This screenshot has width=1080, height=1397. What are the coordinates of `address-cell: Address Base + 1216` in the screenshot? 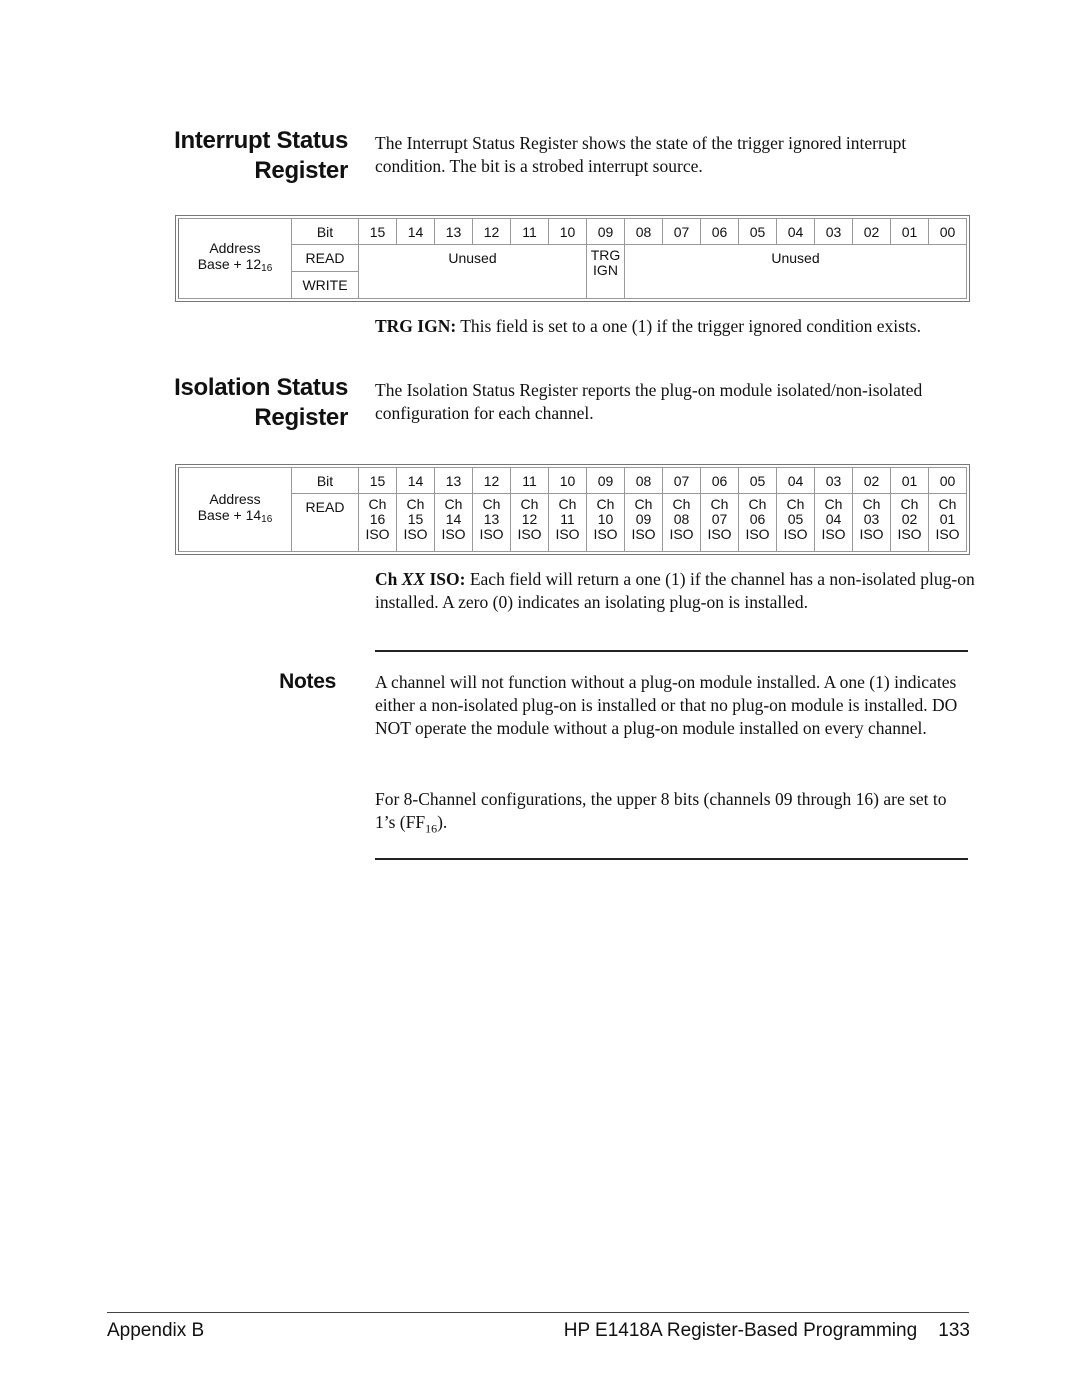 It's located at (235, 258).